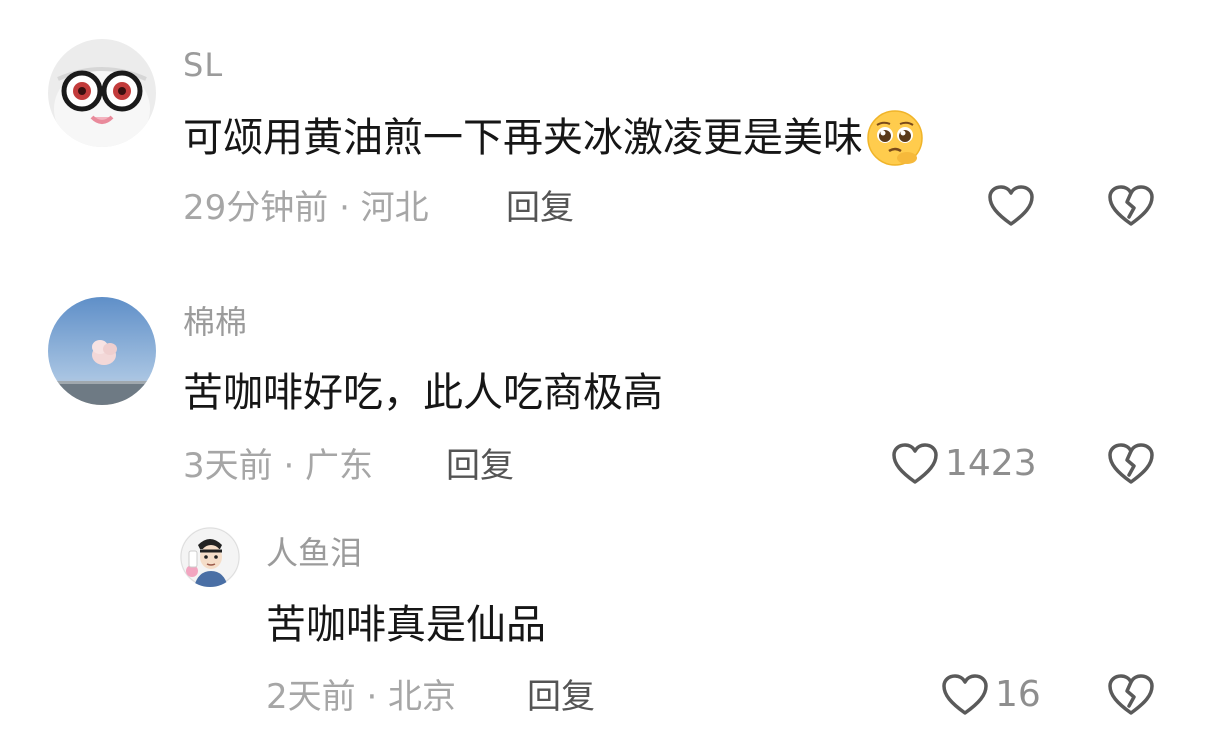 This screenshot has height=737, width=1206. I want to click on like-button, so click(1014, 206).